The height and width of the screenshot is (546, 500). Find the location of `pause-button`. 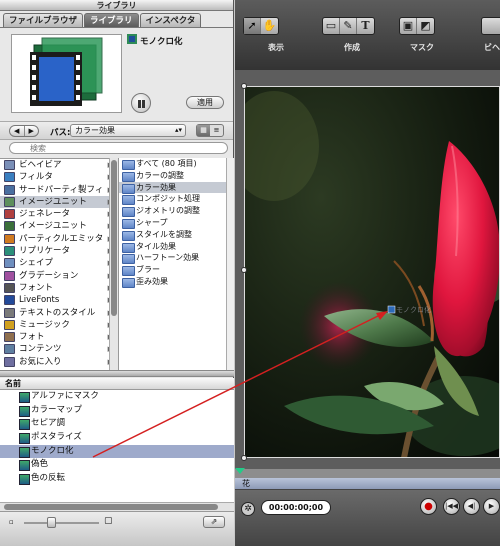

pause-button is located at coordinates (141, 103).